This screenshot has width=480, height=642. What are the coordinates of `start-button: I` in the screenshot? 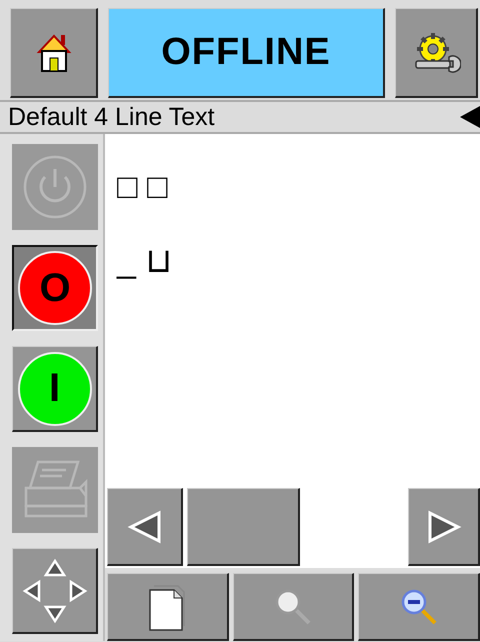 It's located at (55, 389).